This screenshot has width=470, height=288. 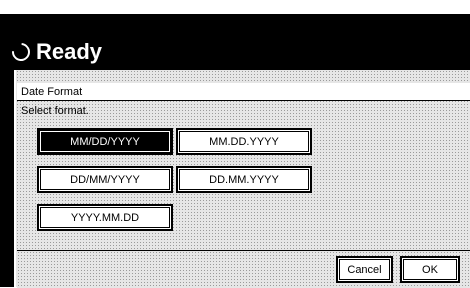 What do you see at coordinates (430, 269) in the screenshot?
I see `ok-button: OK` at bounding box center [430, 269].